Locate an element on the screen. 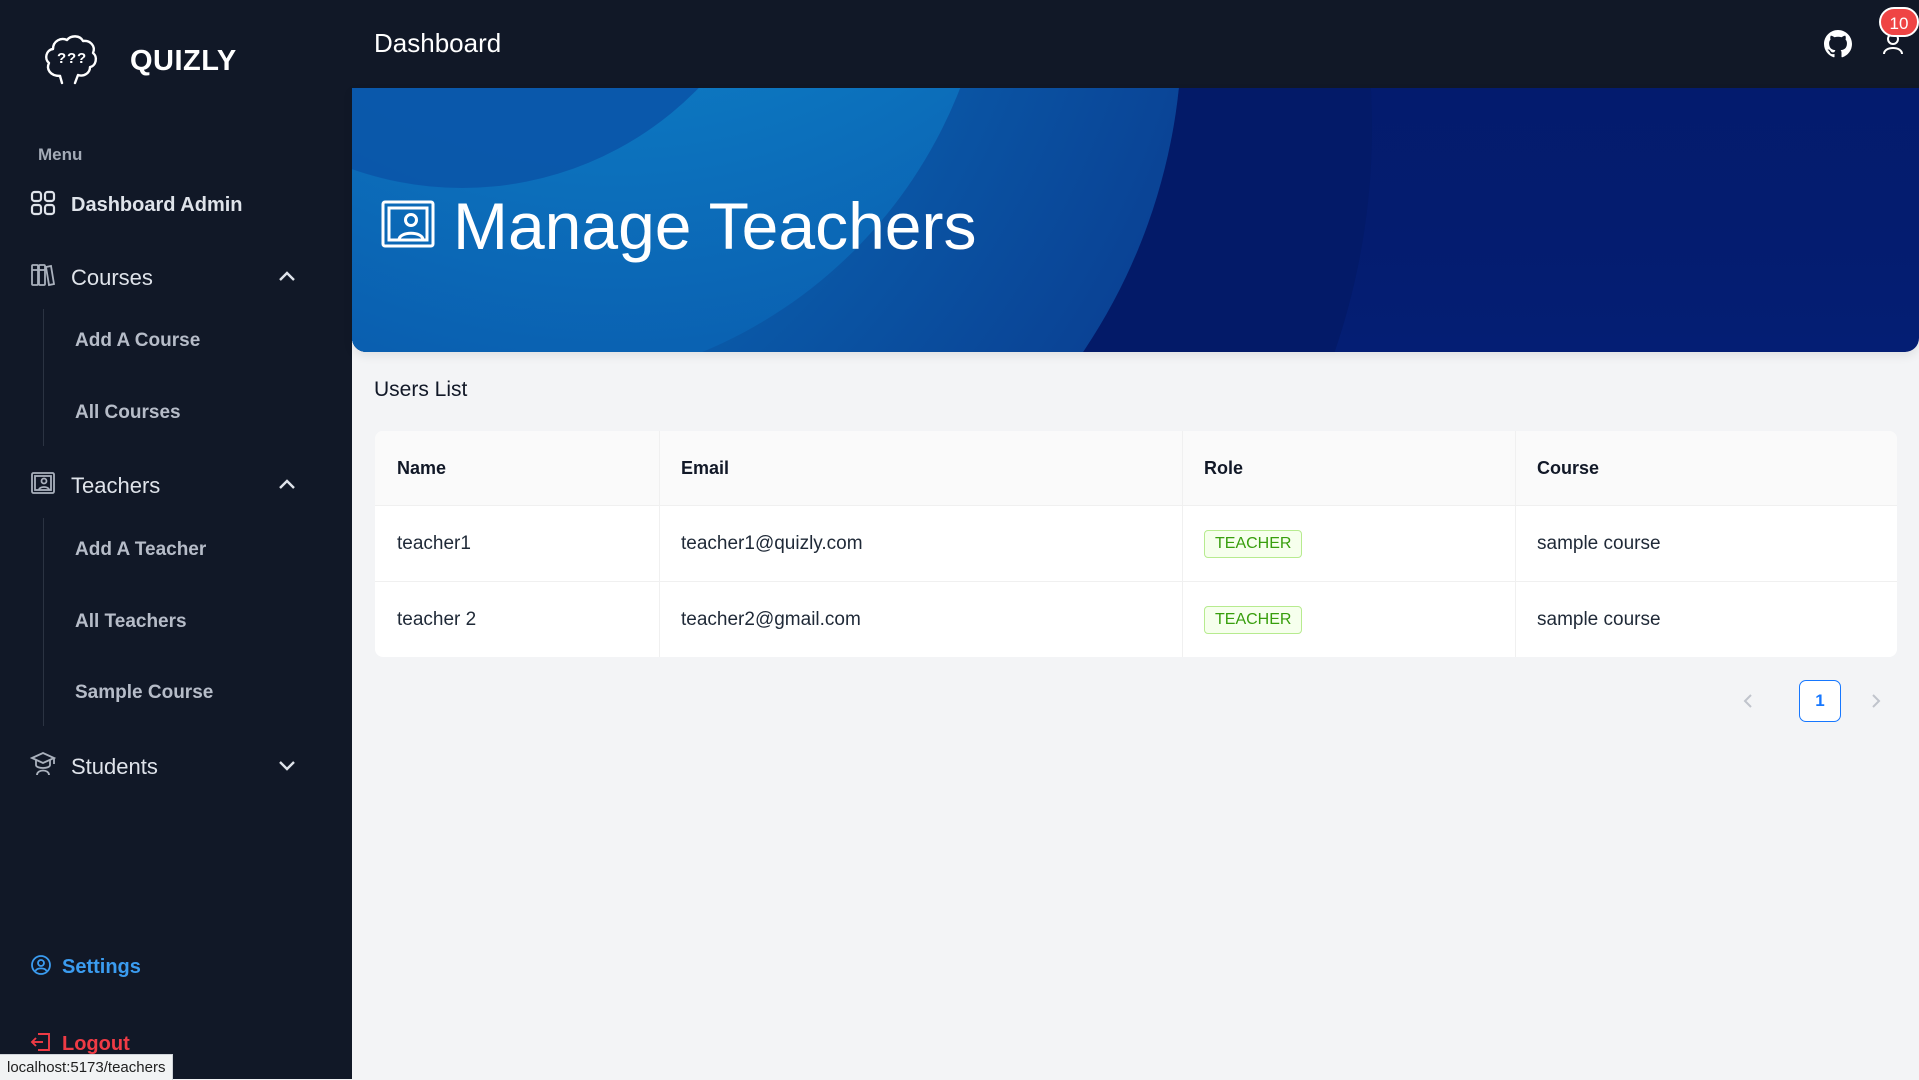 This screenshot has height=1080, width=1919. column-header-name: Name is located at coordinates (517, 468).